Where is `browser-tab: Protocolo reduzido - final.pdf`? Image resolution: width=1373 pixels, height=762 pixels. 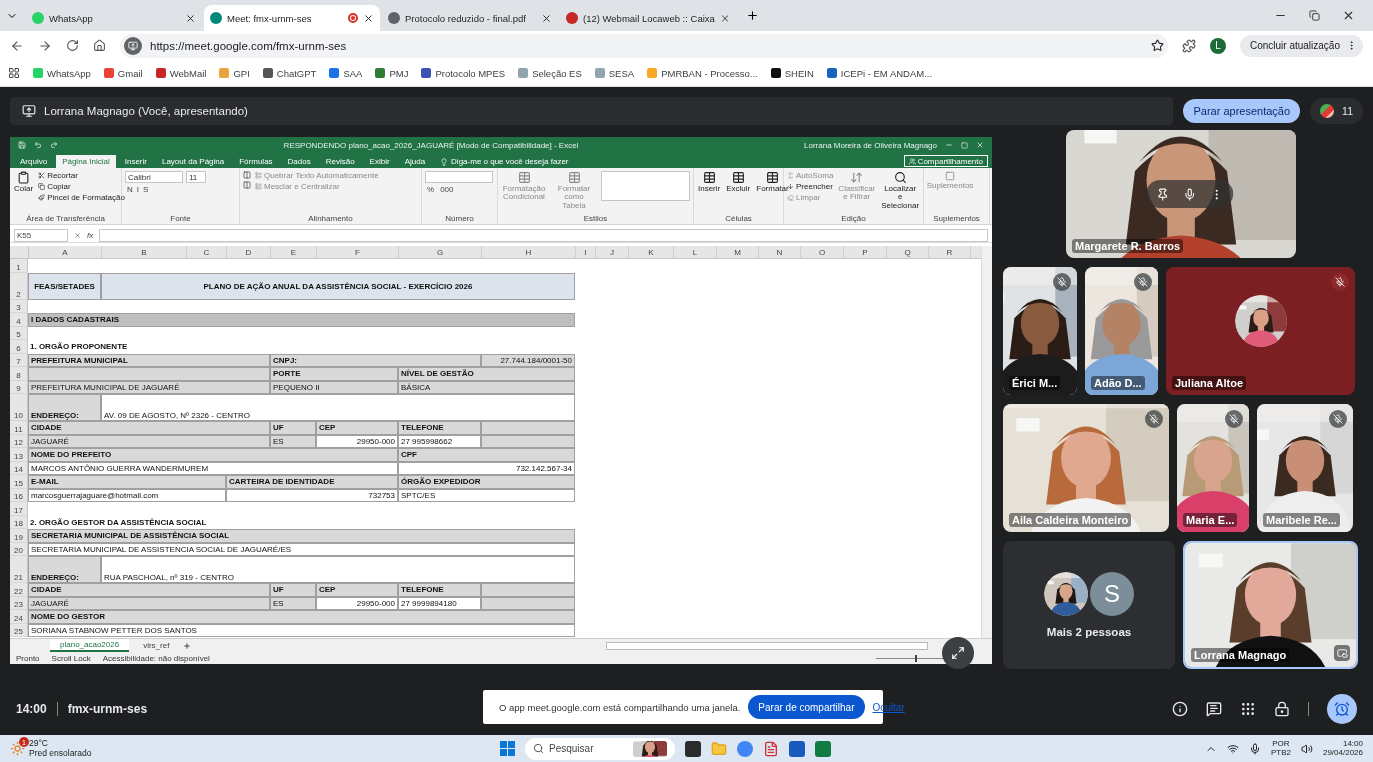 browser-tab: Protocolo reduzido - final.pdf is located at coordinates (470, 18).